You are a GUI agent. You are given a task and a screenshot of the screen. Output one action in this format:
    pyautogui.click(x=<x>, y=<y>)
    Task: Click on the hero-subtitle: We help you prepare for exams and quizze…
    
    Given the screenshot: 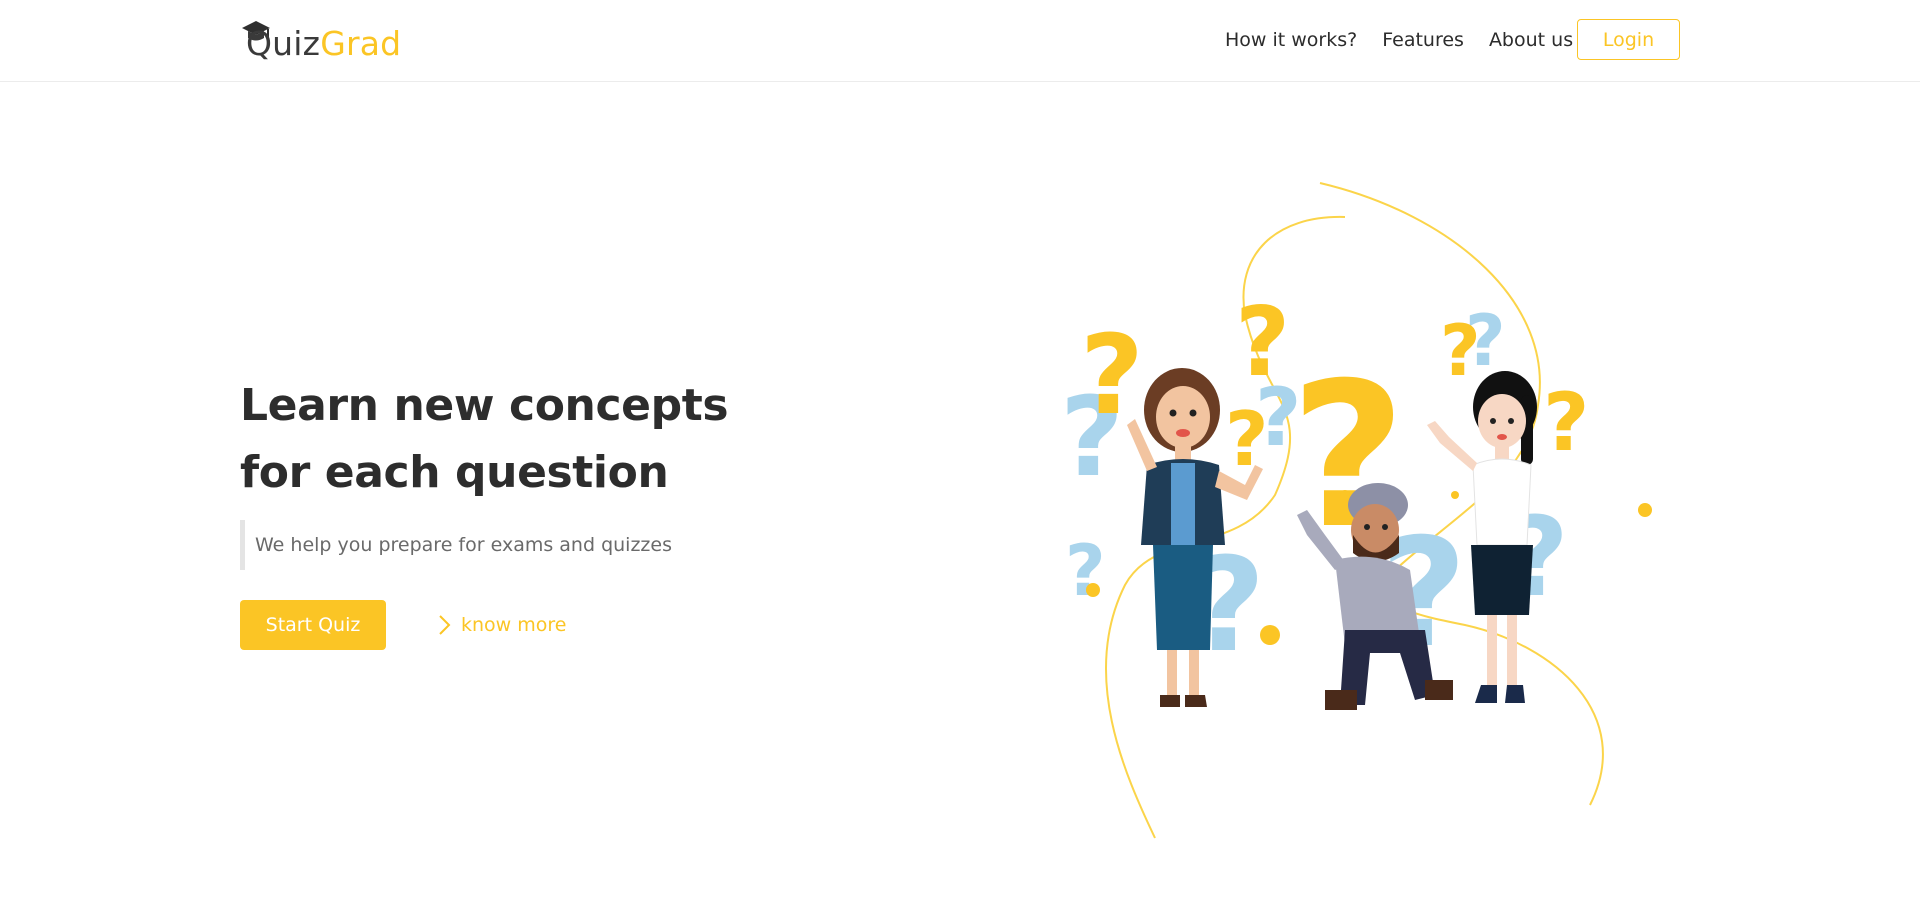 What is the action you would take?
    pyautogui.click(x=456, y=545)
    